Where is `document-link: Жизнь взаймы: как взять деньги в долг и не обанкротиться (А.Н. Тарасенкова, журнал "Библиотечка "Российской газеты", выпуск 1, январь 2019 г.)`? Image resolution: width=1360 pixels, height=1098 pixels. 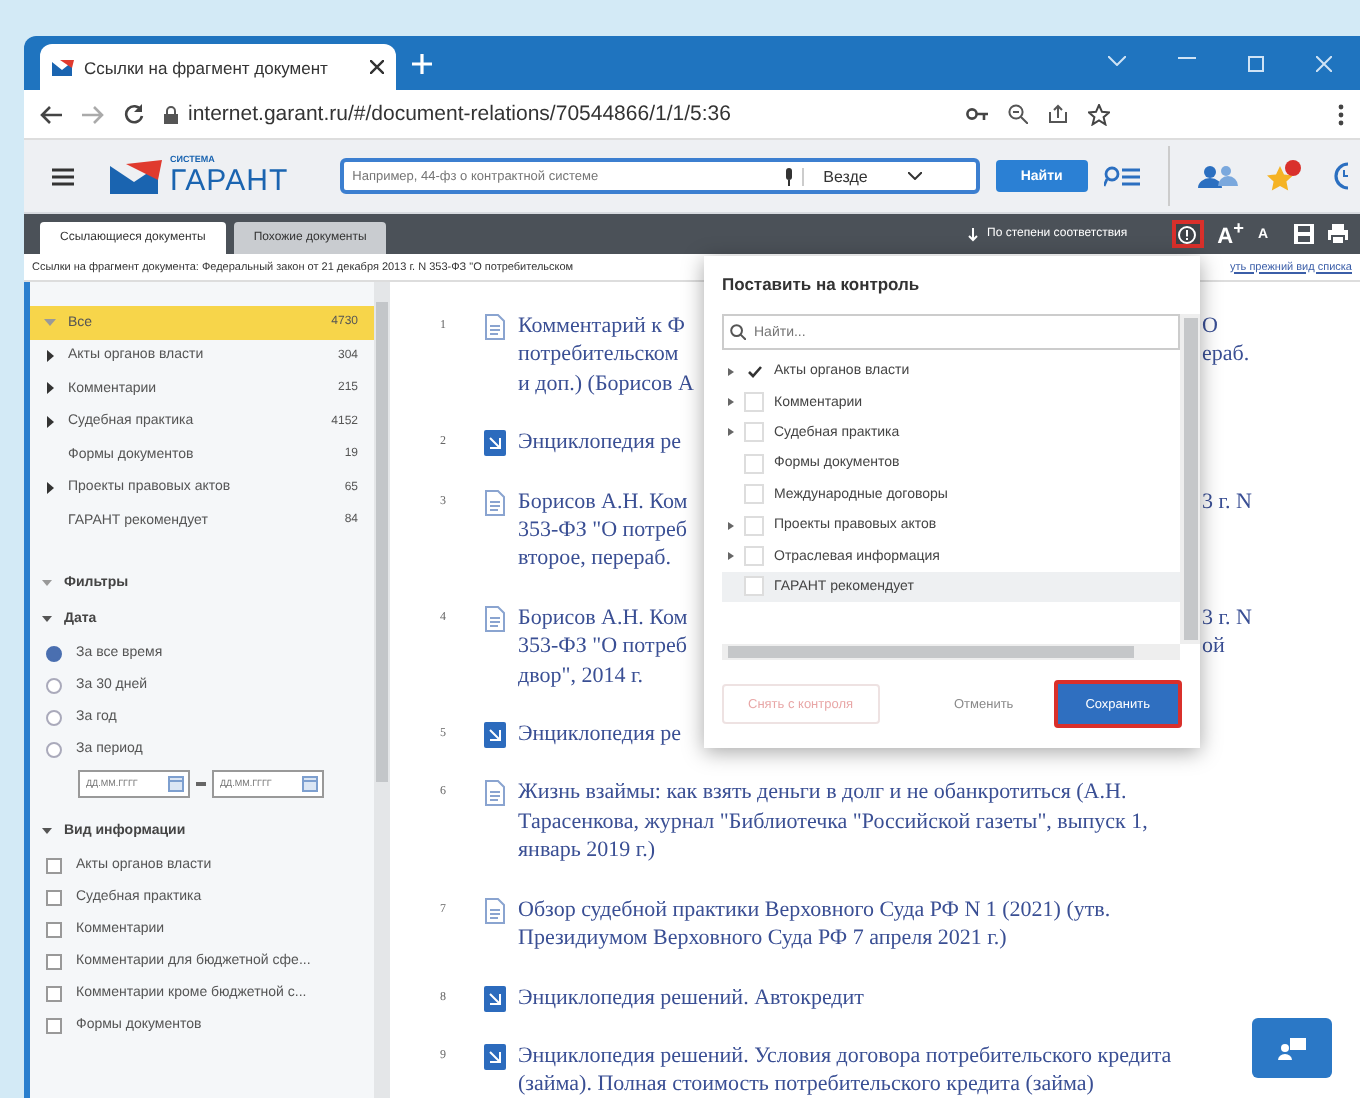
document-link: Жизнь взаймы: как взять деньги в долг и не обанкротиться (А.Н. Тарасенкова, журнал "Библиотечка "Российской газеты", выпуск 1, январь 2019 г.) is located at coordinates (848, 822).